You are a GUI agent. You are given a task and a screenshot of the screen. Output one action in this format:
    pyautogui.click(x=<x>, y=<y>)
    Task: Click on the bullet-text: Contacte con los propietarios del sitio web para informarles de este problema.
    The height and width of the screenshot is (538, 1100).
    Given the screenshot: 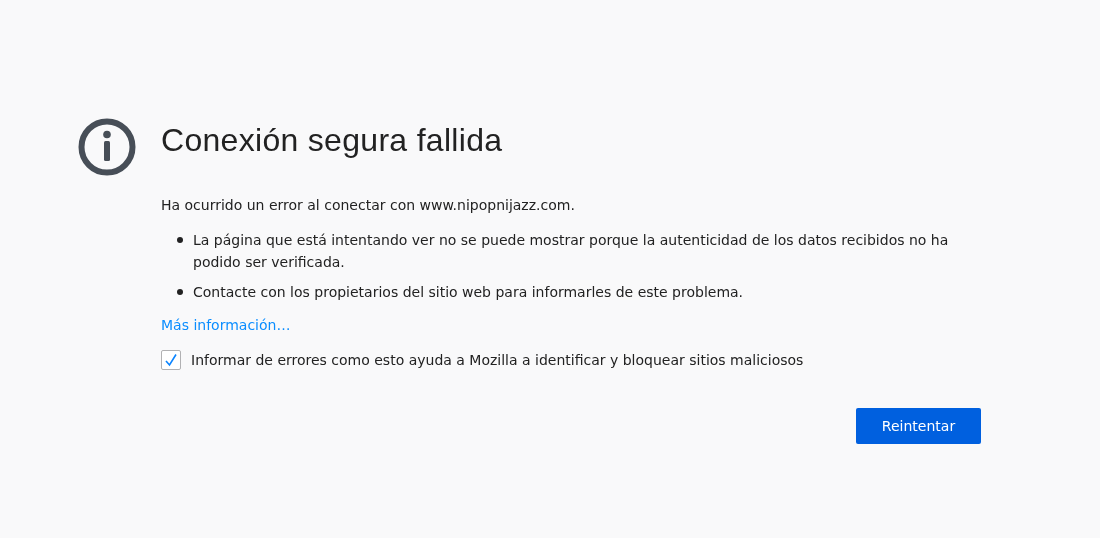 What is the action you would take?
    pyautogui.click(x=468, y=292)
    